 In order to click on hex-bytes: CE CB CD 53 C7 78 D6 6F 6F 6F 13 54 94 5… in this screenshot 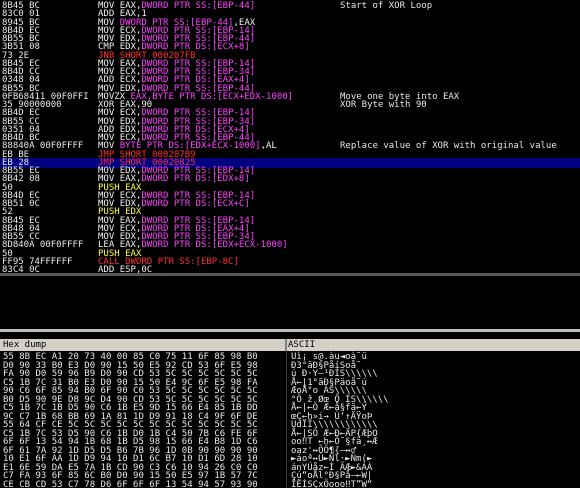, I will do `click(130, 483)`.